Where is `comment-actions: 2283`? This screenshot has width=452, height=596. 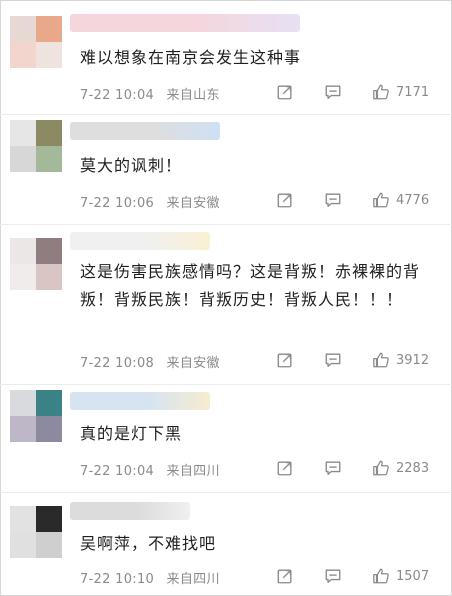 comment-actions: 2283 is located at coordinates (357, 468).